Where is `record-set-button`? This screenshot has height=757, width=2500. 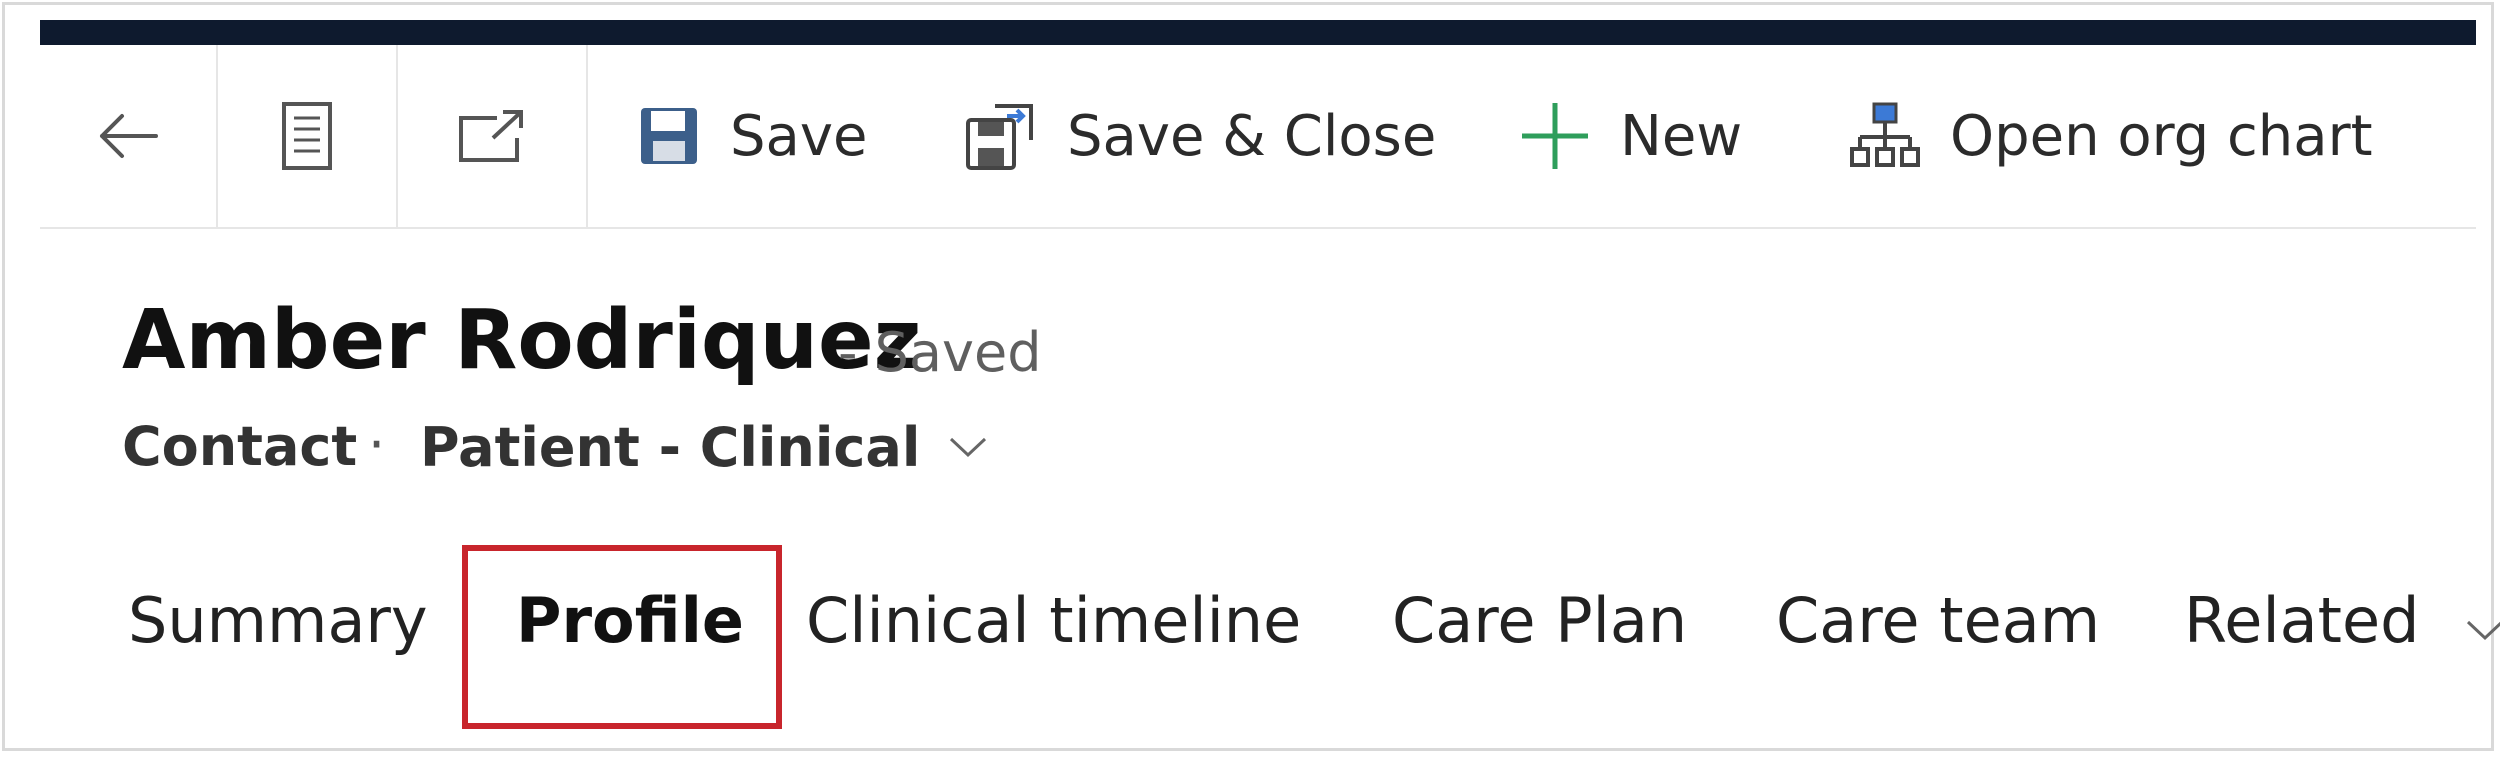 record-set-button is located at coordinates (308, 136).